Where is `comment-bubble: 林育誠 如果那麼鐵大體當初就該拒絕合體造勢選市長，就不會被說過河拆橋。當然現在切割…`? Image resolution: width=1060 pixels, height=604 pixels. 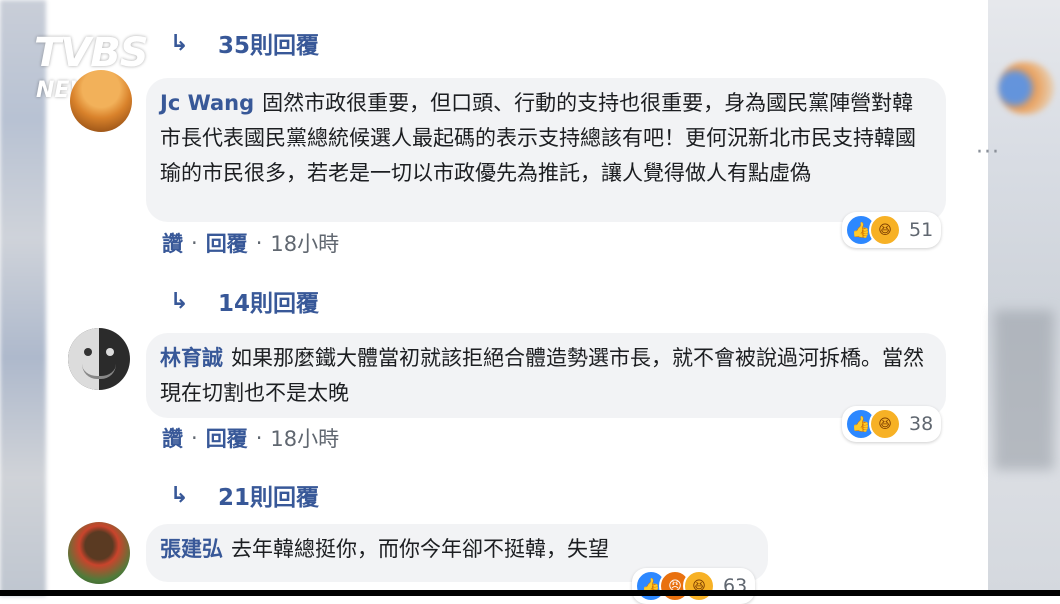 comment-bubble: 林育誠 如果那麼鐵大體當初就該拒絕合體造勢選市長，就不會被說過河拆橋。當然現在切割… is located at coordinates (546, 375).